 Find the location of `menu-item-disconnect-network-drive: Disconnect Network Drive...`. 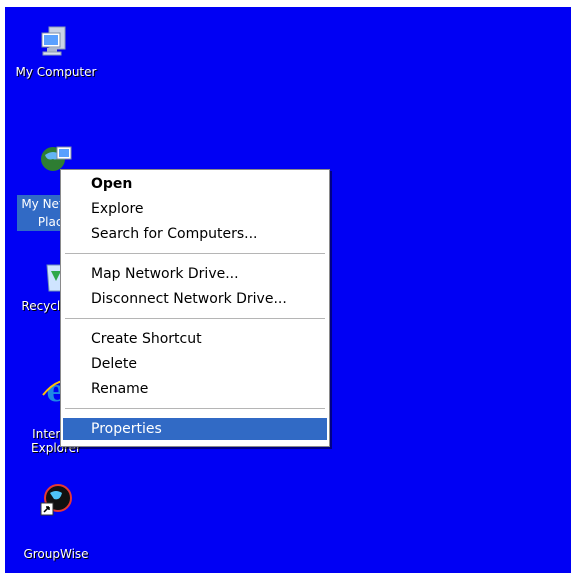

menu-item-disconnect-network-drive: Disconnect Network Drive... is located at coordinates (195, 299).